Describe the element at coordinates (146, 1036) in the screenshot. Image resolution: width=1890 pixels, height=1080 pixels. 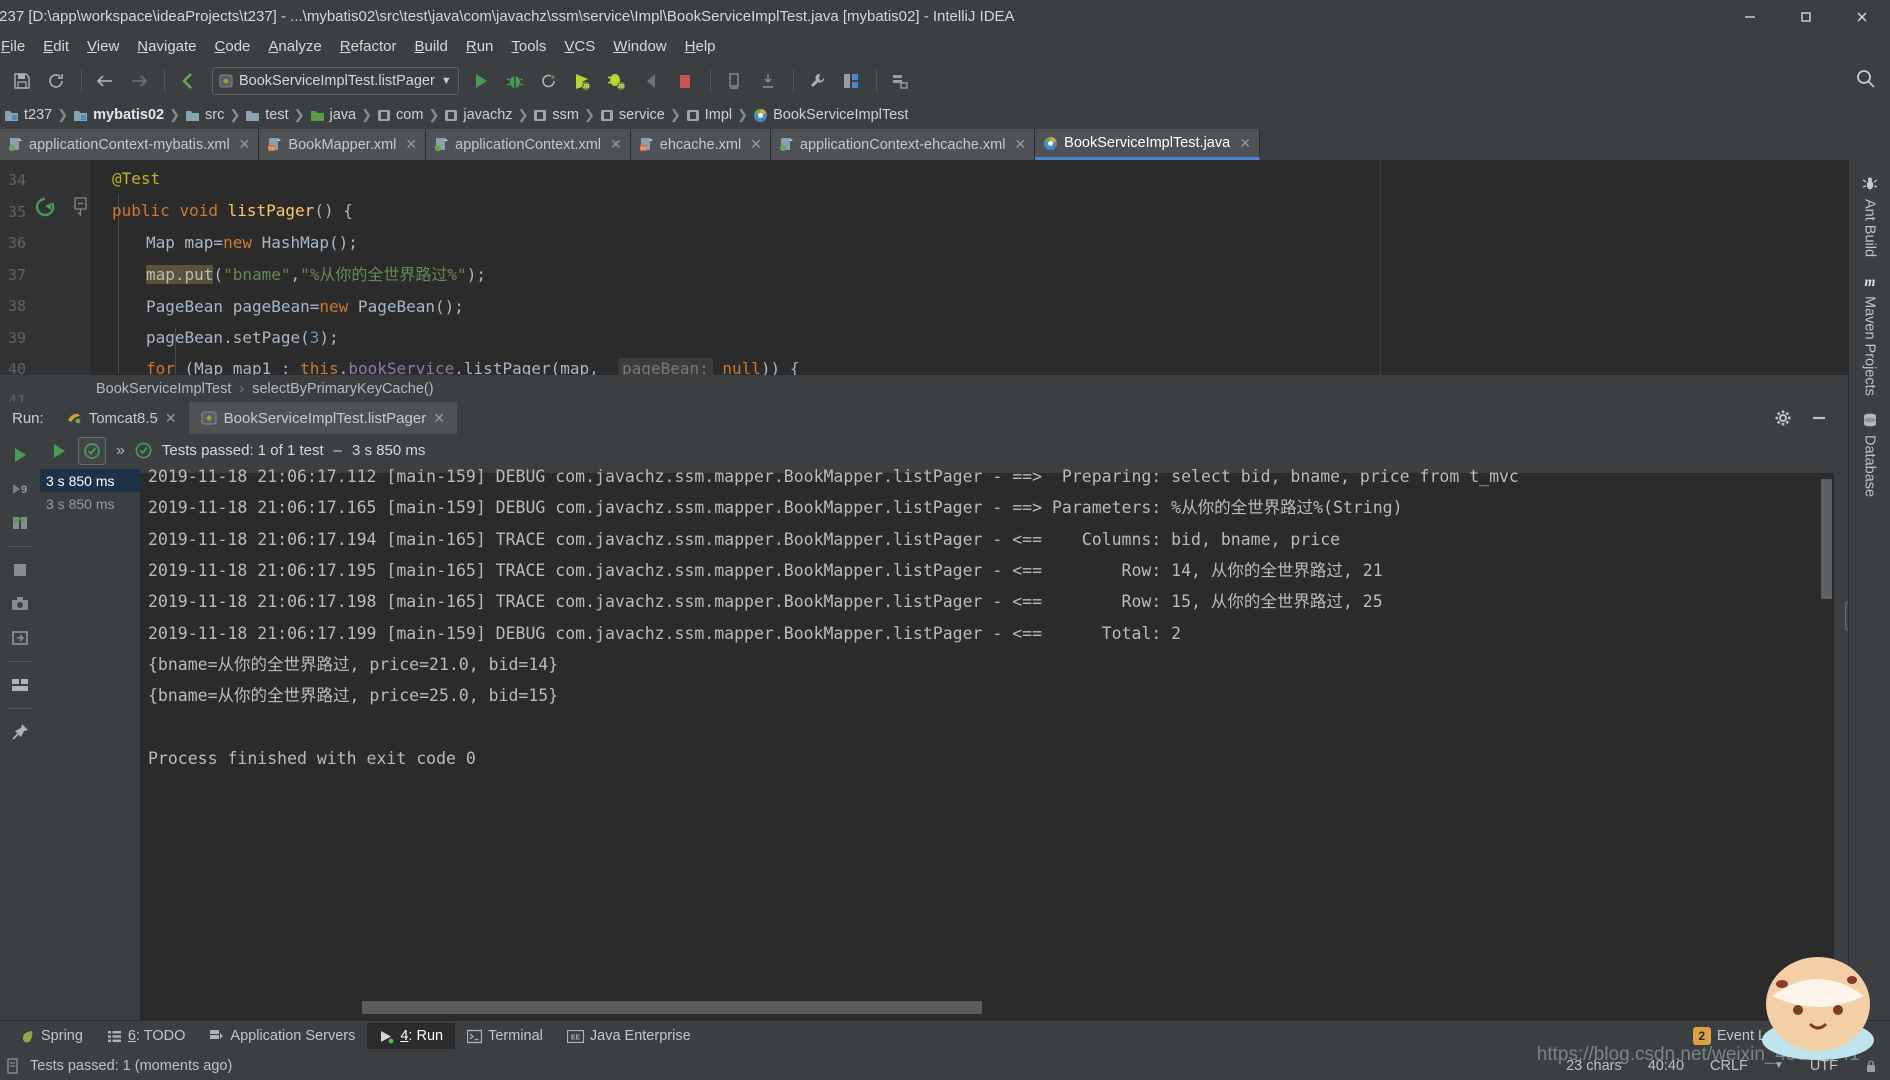
I see `tool-window-button-6-todo: 6: TODO` at that location.